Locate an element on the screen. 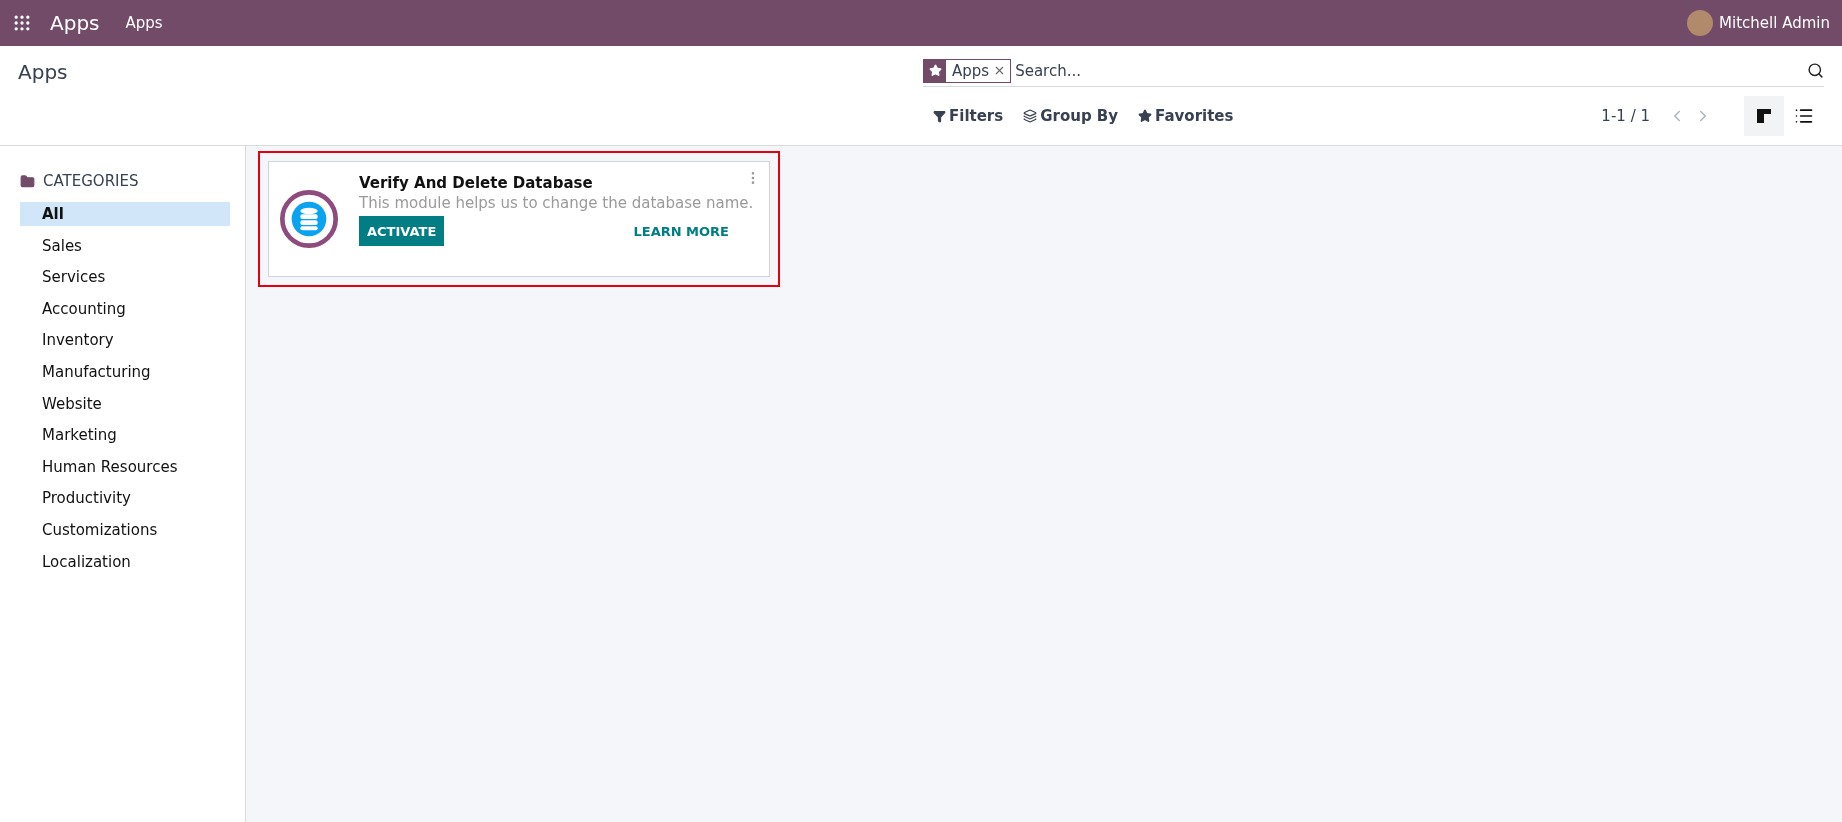 The image size is (1842, 822). category-item: All is located at coordinates (125, 214).